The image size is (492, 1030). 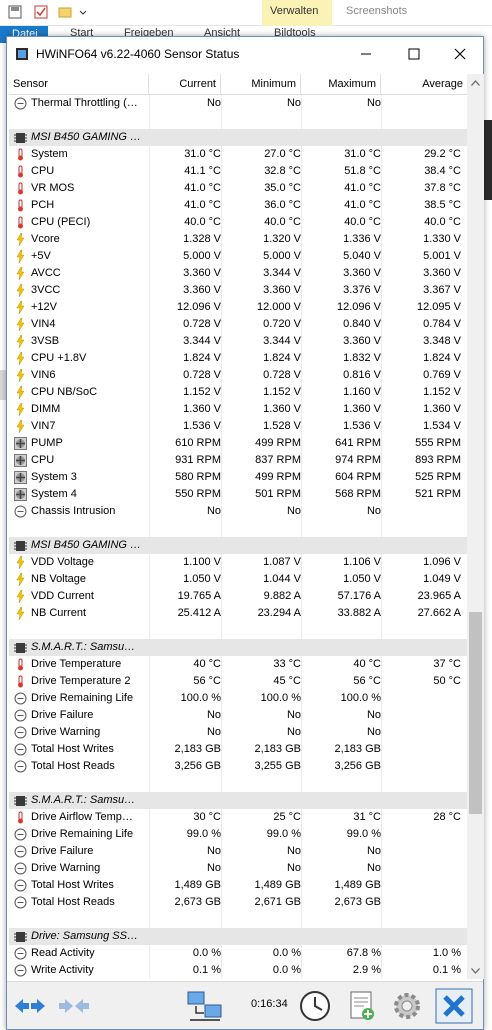 I want to click on sensor-row: 3VCC 3.360 V 3.360 V 3.376 V 3.367 V, so click(x=238, y=290).